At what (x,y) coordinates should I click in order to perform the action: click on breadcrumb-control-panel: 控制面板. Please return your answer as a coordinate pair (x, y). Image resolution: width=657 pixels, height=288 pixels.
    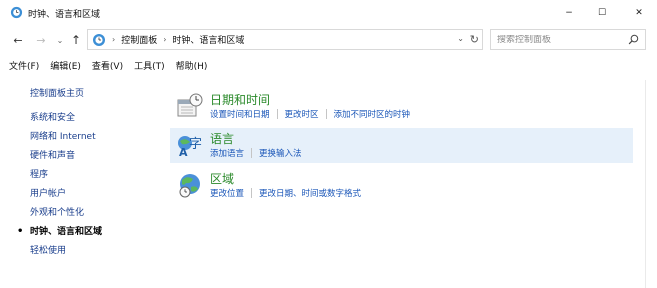
    Looking at the image, I should click on (139, 39).